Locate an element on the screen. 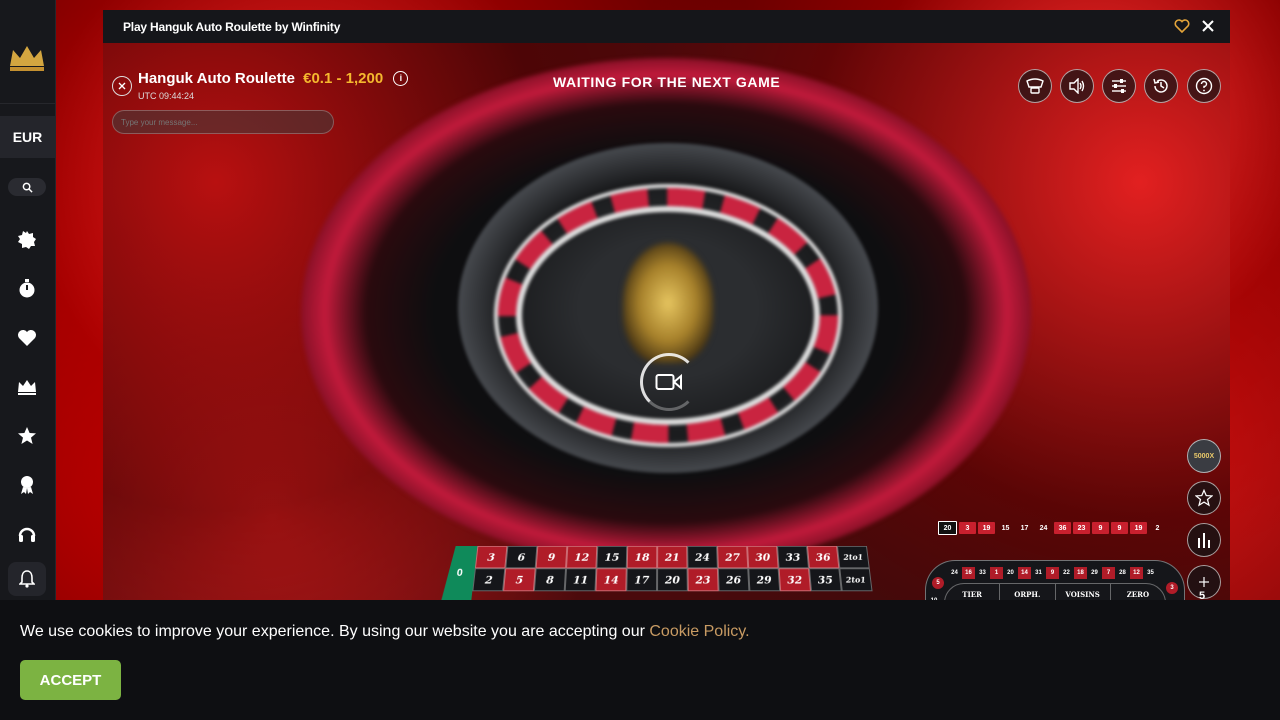  racetrack-number: 14 is located at coordinates (1024, 573).